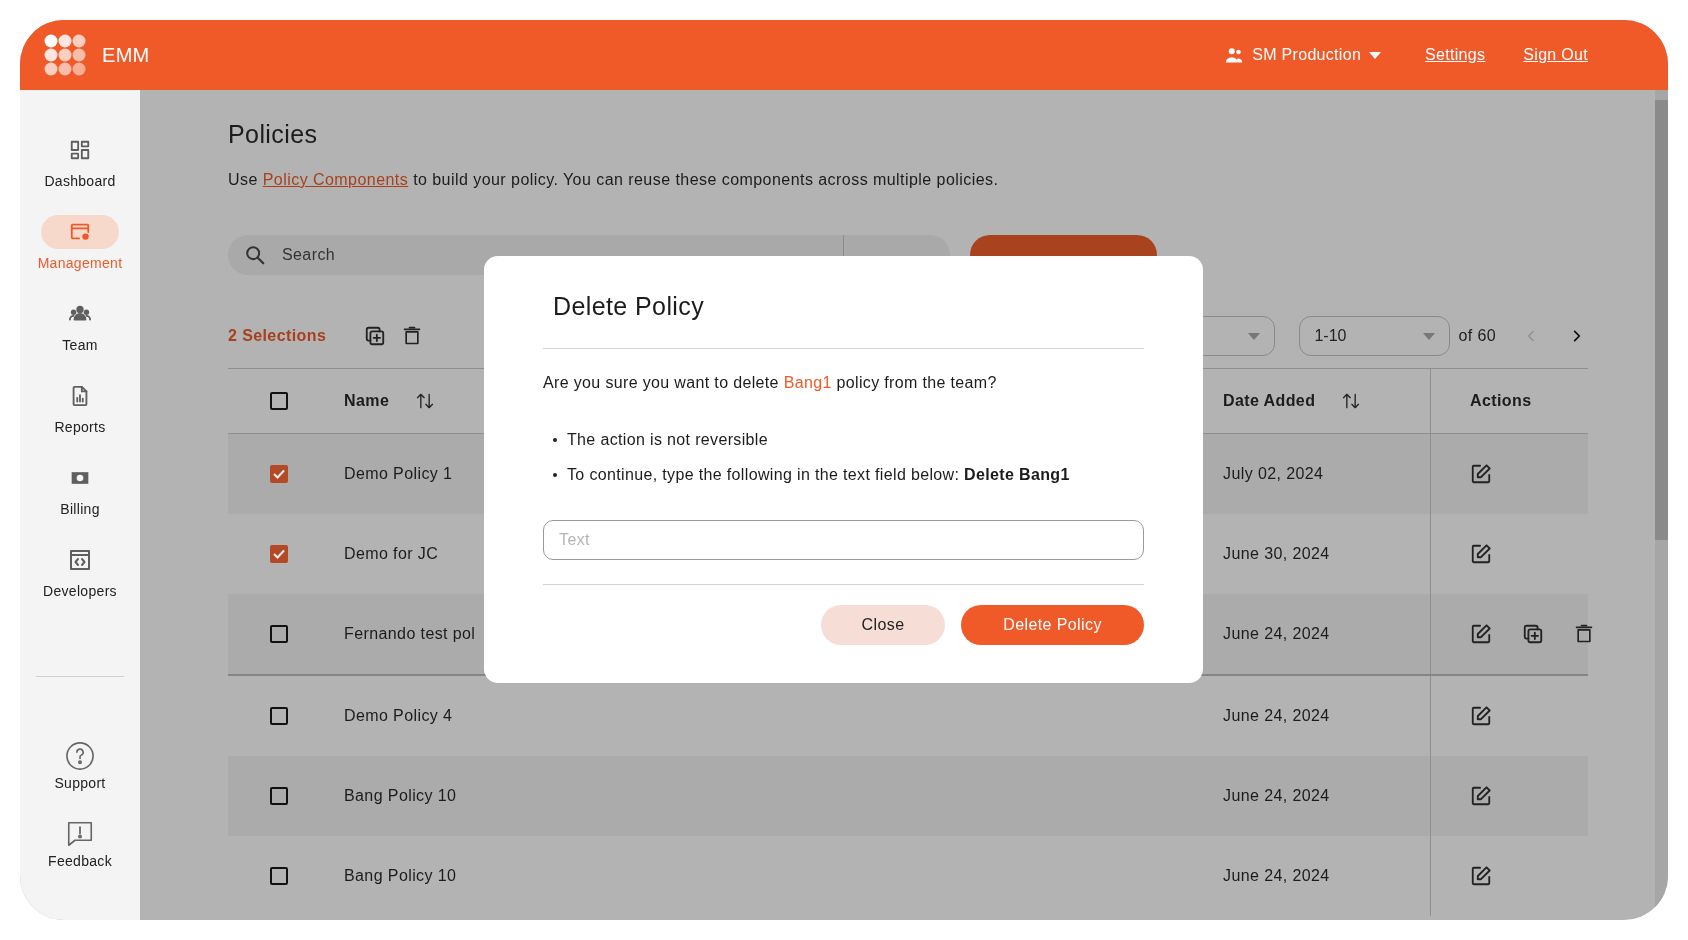 The height and width of the screenshot is (940, 1688). What do you see at coordinates (1477, 336) in the screenshot?
I see `page-total: of 60` at bounding box center [1477, 336].